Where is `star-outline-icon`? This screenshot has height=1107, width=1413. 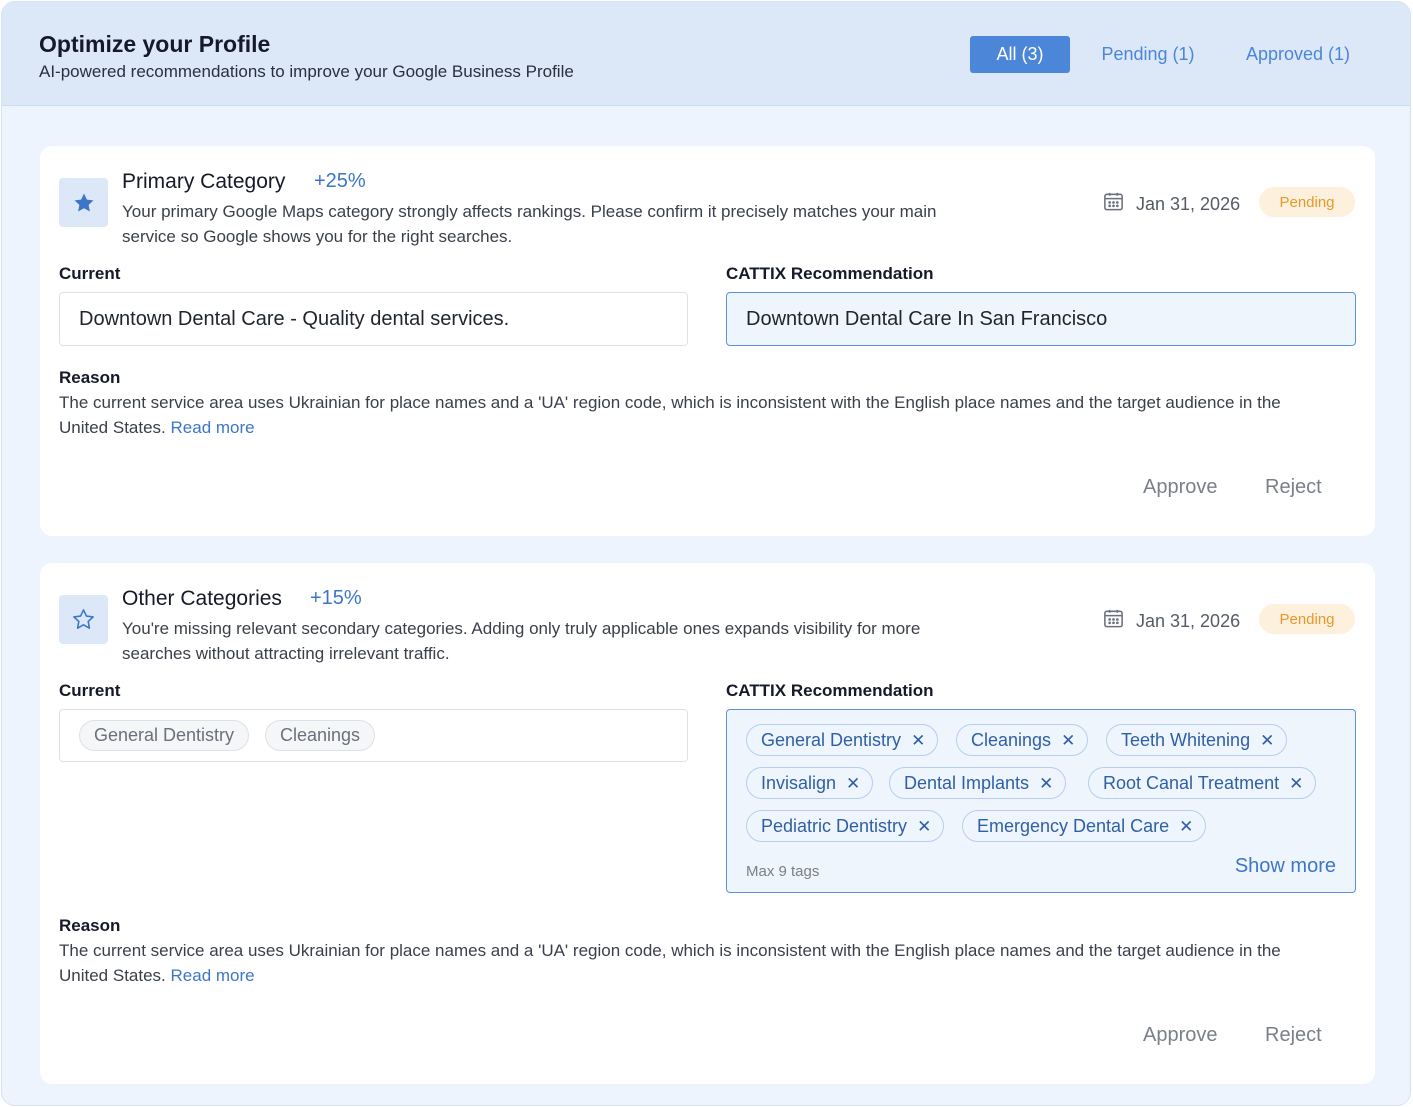 star-outline-icon is located at coordinates (83, 619).